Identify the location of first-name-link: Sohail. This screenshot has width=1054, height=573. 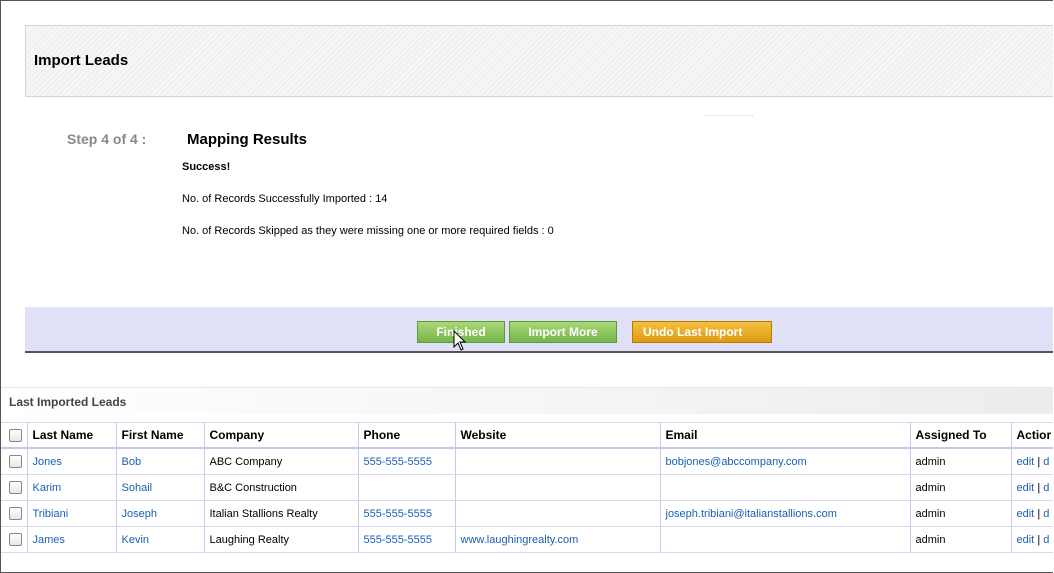
(160, 487).